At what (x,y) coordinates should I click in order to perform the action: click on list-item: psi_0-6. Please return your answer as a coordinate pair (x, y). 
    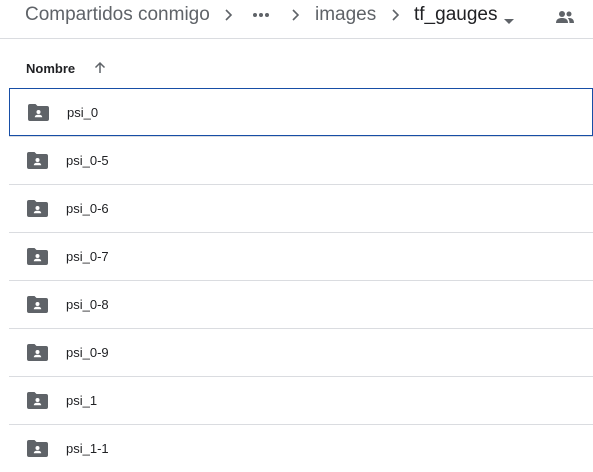
    Looking at the image, I should click on (301, 208).